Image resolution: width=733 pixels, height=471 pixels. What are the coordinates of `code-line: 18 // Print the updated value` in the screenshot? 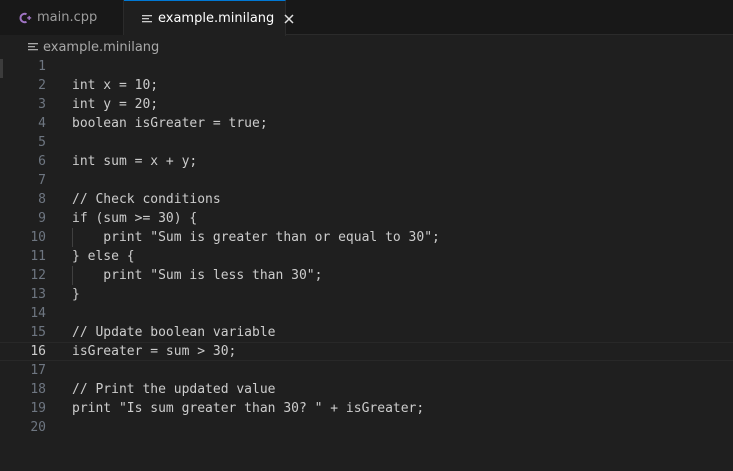 It's located at (366, 389).